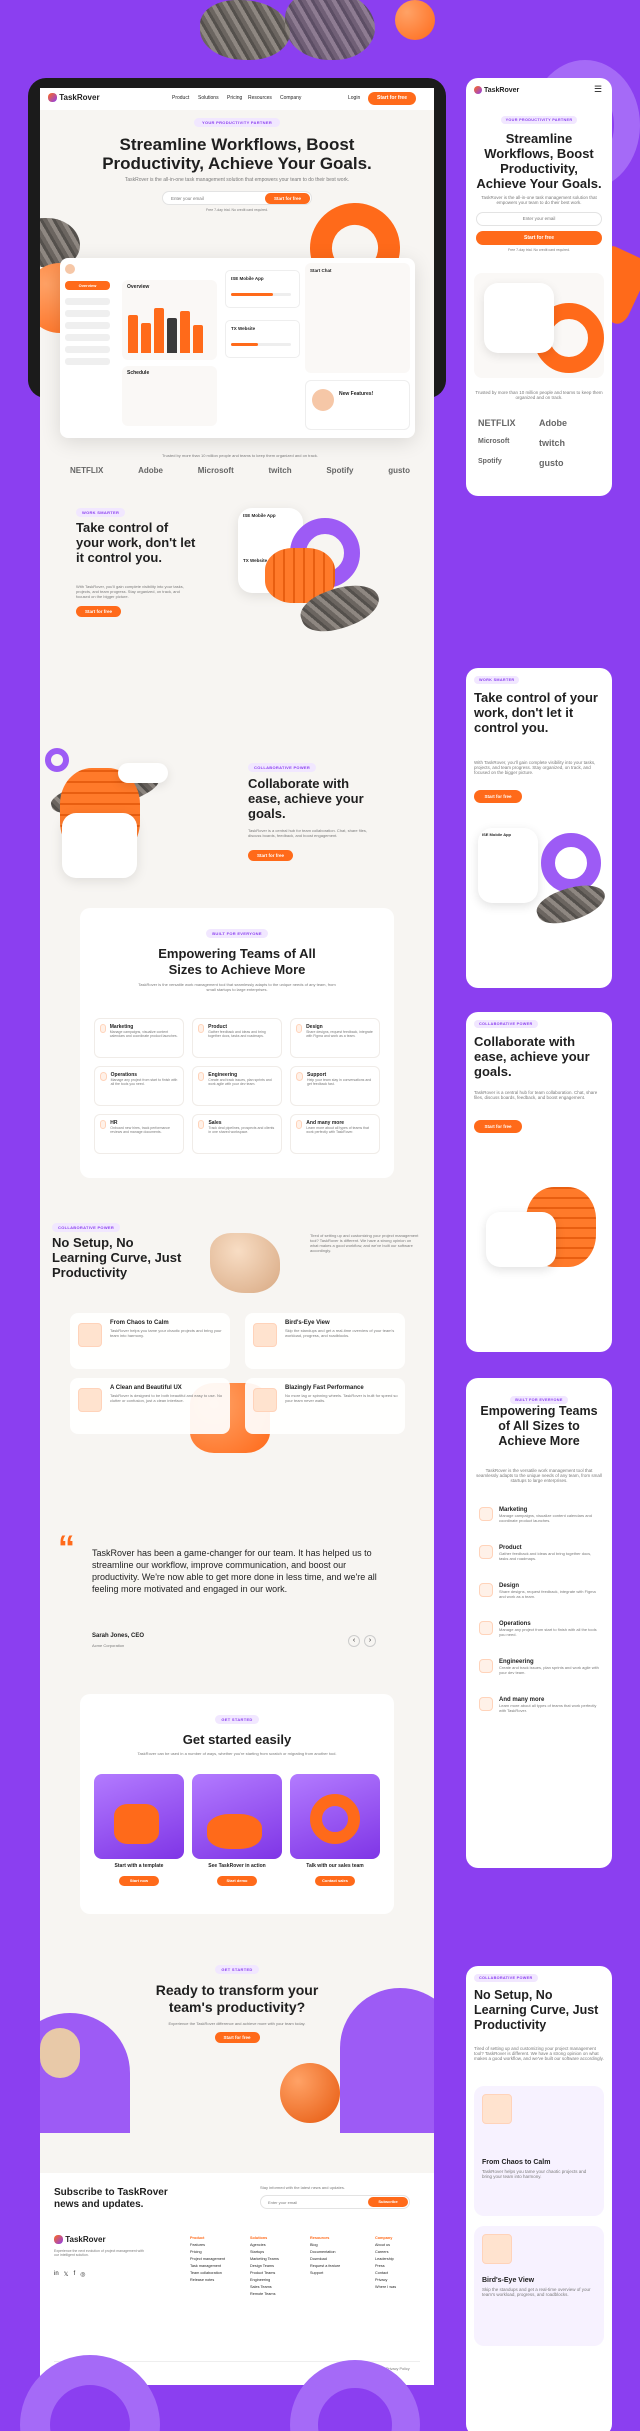 The height and width of the screenshot is (2431, 640). What do you see at coordinates (99, 845) in the screenshot?
I see `comment-card` at bounding box center [99, 845].